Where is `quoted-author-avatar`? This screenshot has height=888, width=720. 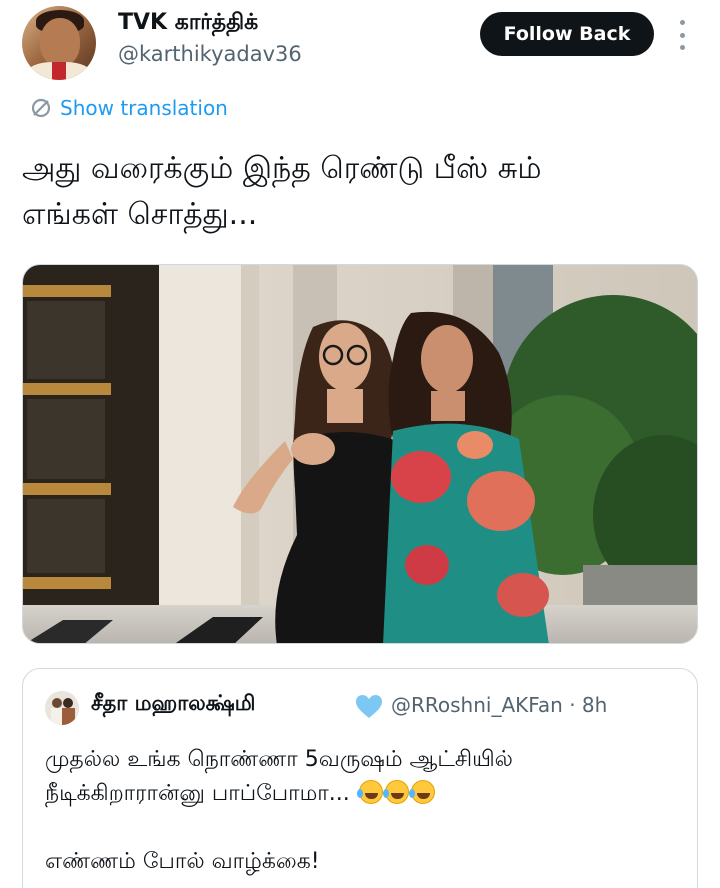
quoted-author-avatar is located at coordinates (62, 708).